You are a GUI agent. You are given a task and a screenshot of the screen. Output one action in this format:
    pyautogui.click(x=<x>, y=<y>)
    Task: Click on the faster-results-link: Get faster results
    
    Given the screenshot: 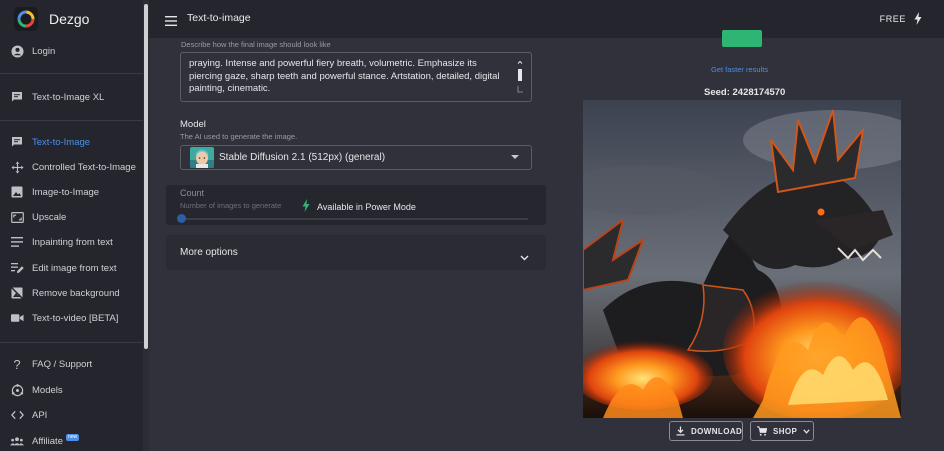 What is the action you would take?
    pyautogui.click(x=739, y=69)
    